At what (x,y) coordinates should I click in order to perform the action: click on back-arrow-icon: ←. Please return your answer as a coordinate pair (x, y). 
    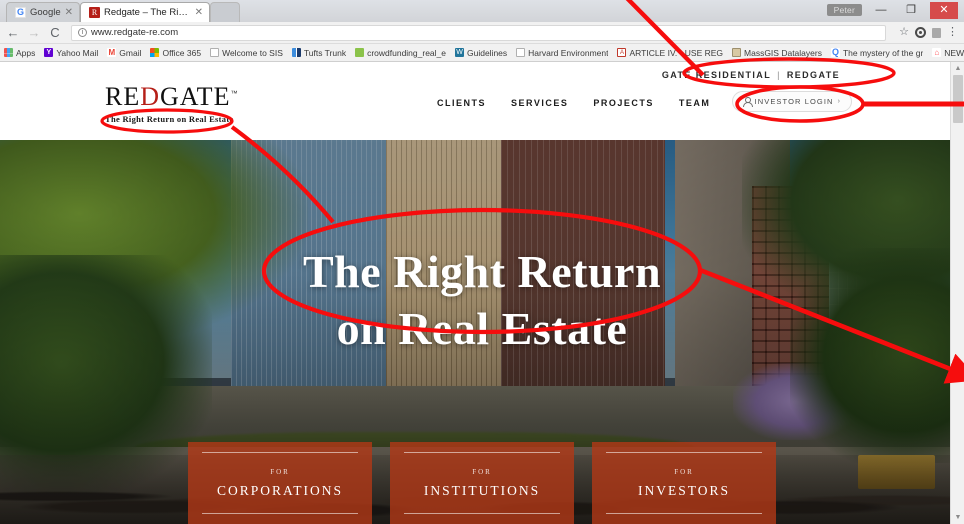
    Looking at the image, I should click on (13, 32).